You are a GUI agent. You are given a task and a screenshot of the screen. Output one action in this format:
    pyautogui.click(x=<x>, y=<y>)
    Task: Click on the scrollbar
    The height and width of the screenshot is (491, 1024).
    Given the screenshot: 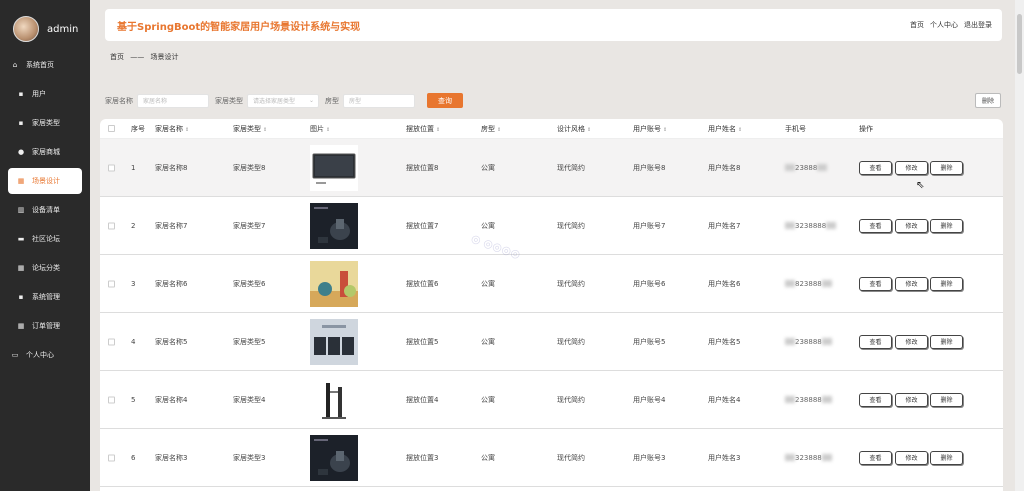 What is the action you would take?
    pyautogui.click(x=1019, y=245)
    